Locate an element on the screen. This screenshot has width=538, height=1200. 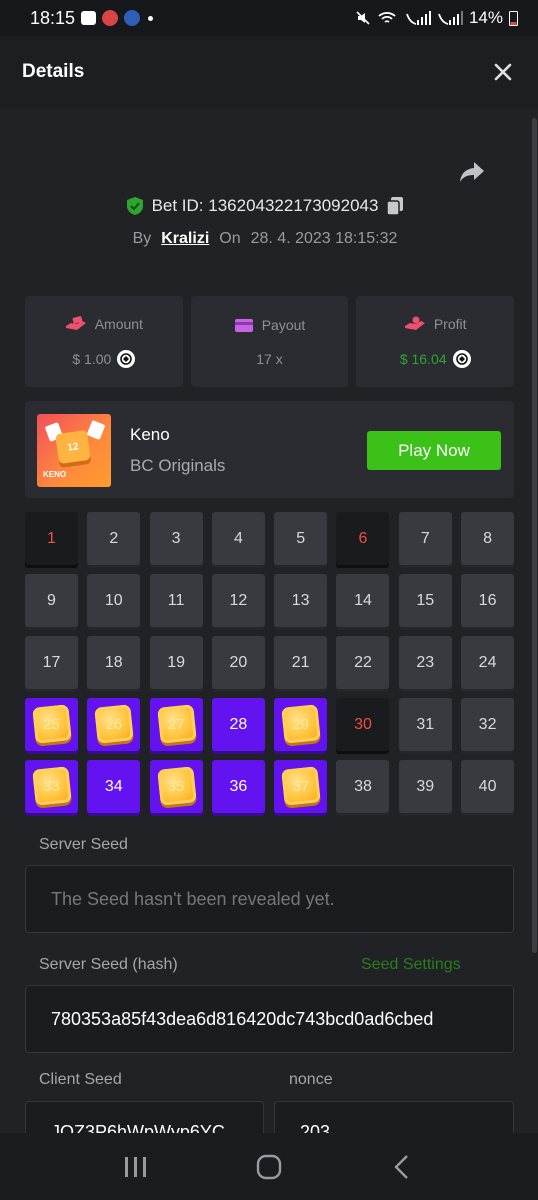
recent-apps-button is located at coordinates (136, 1167).